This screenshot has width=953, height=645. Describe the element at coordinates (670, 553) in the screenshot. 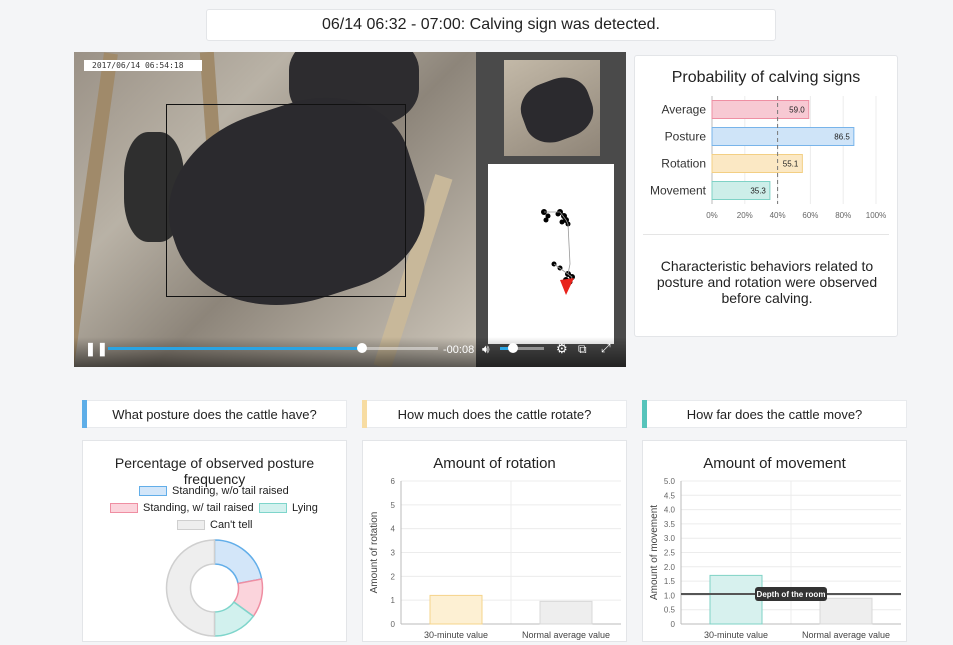

I see `y-tick-label: 2.5` at that location.